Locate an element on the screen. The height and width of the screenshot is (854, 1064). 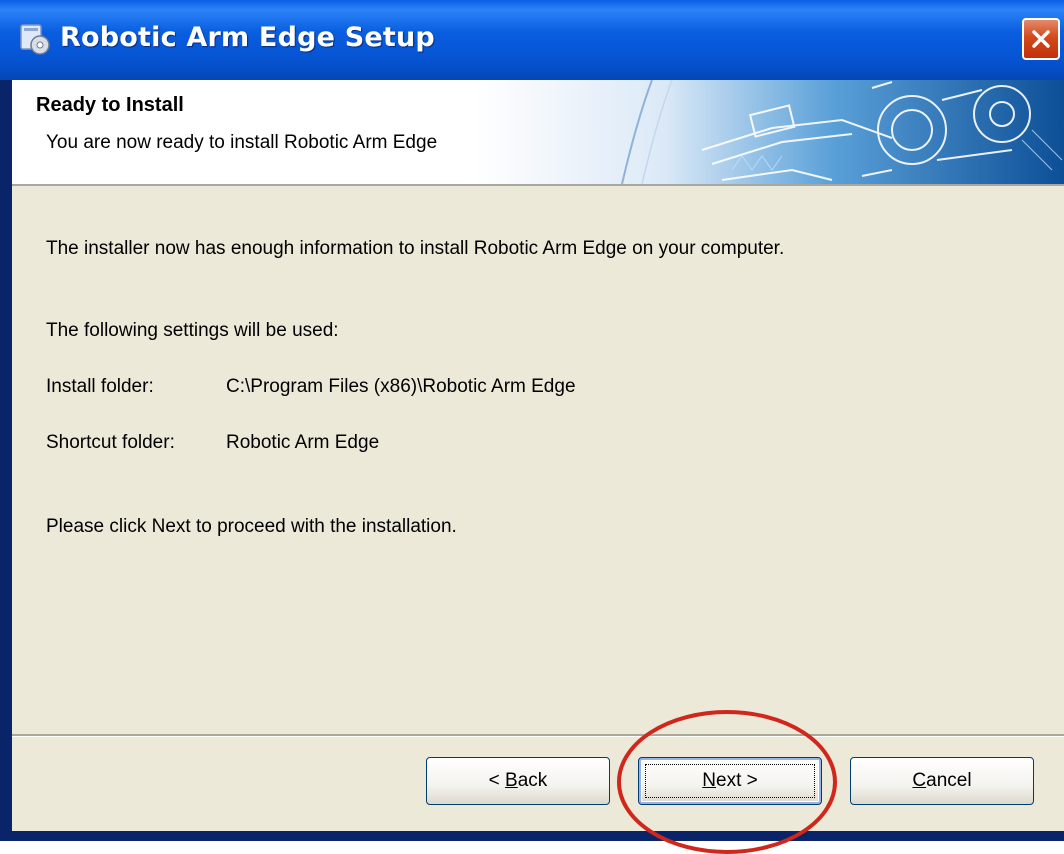
header-title: Ready to Install is located at coordinates (110, 105).